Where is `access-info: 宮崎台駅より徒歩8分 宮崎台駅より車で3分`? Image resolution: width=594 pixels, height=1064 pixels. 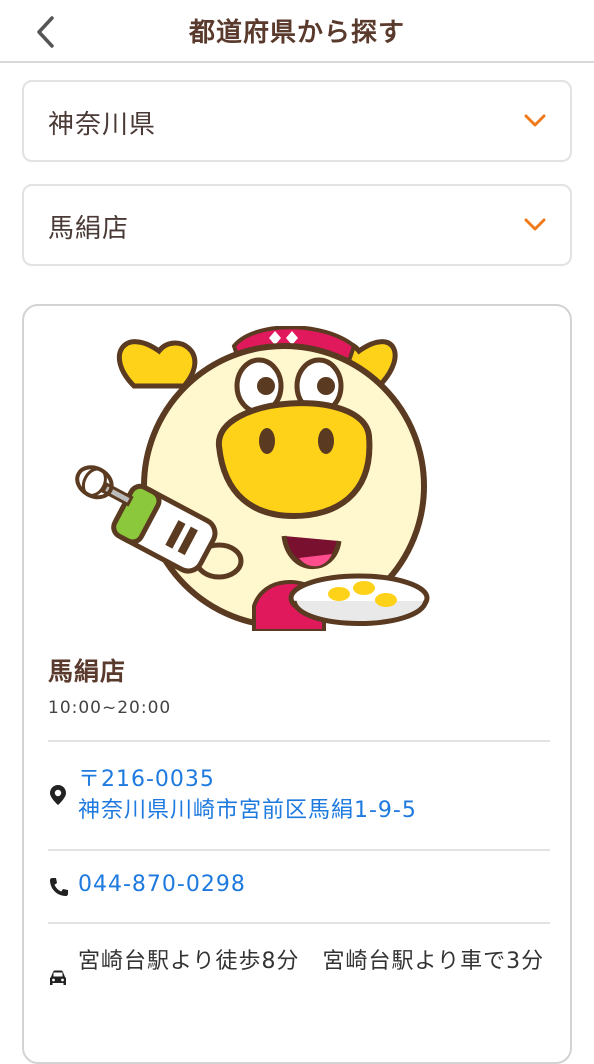
access-info: 宮崎台駅より徒歩8分 宮崎台駅より車で3分 is located at coordinates (311, 961).